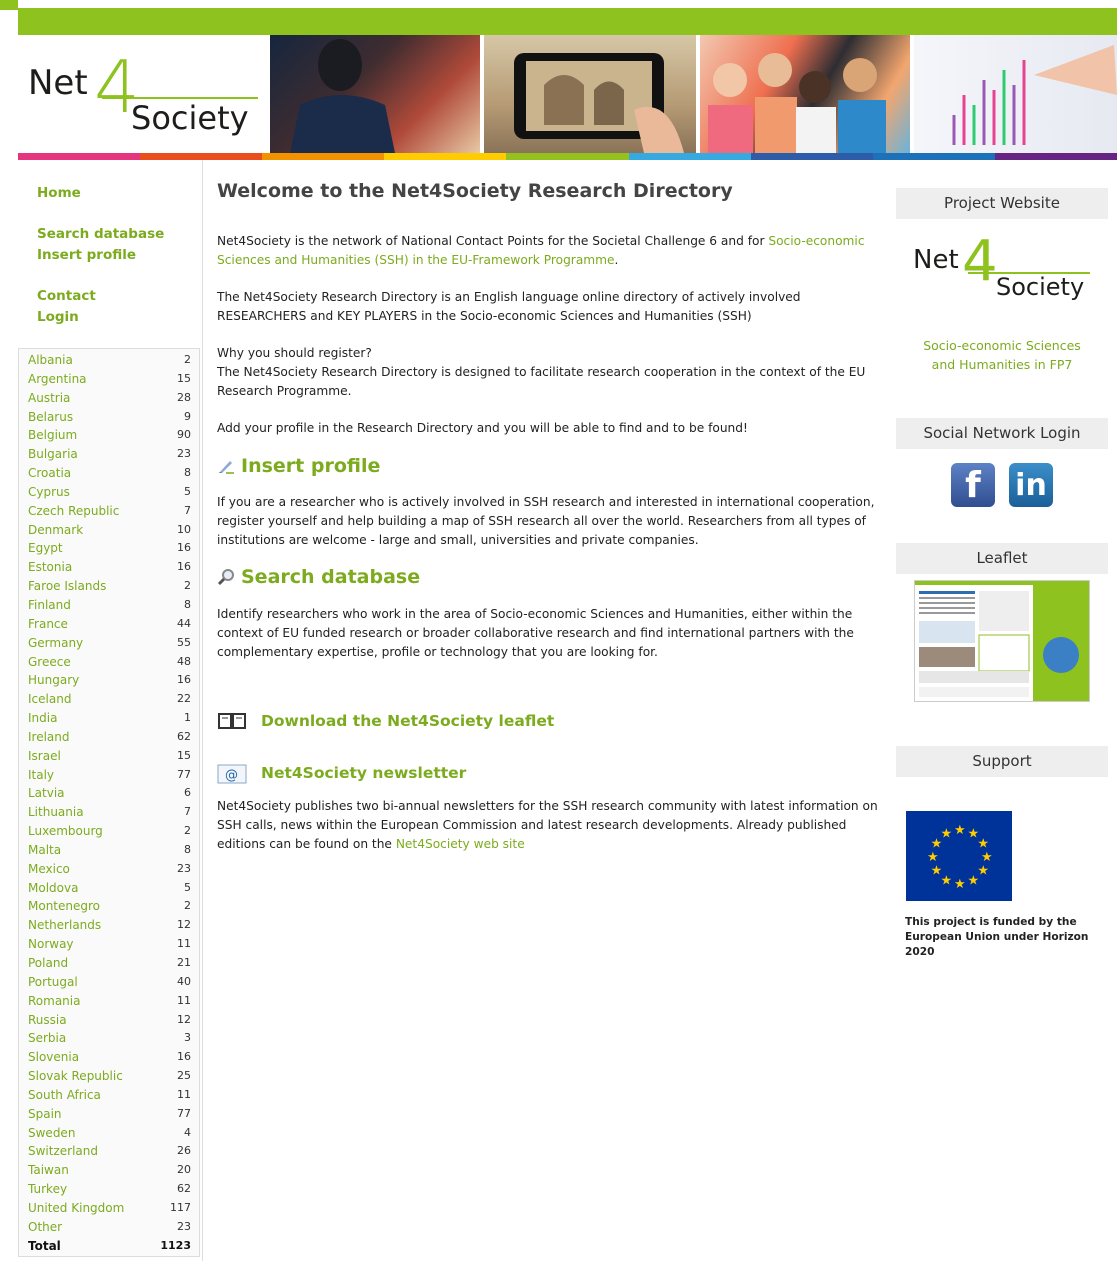 This screenshot has height=1261, width=1117. Describe the element at coordinates (49, 869) in the screenshot. I see `country-name-link: Mexico` at that location.